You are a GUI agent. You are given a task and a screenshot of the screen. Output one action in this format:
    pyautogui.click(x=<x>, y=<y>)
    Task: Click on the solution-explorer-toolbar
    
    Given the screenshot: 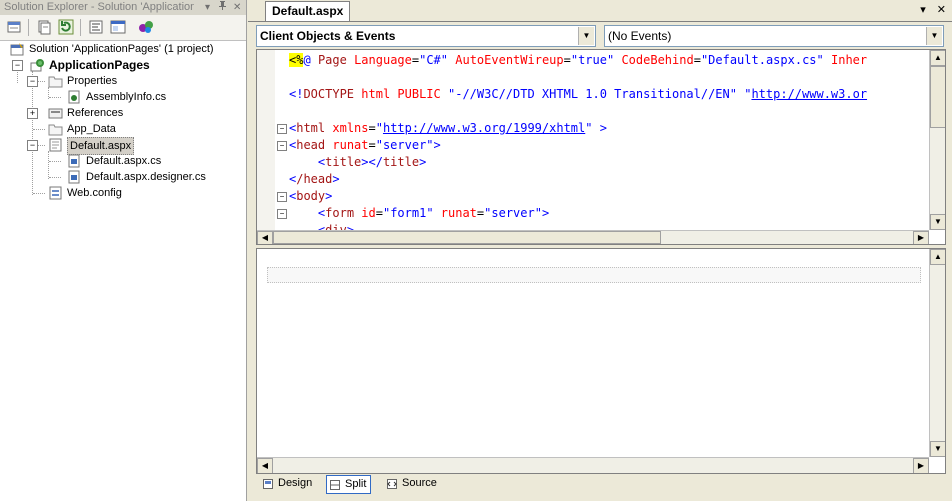 What is the action you would take?
    pyautogui.click(x=123, y=28)
    